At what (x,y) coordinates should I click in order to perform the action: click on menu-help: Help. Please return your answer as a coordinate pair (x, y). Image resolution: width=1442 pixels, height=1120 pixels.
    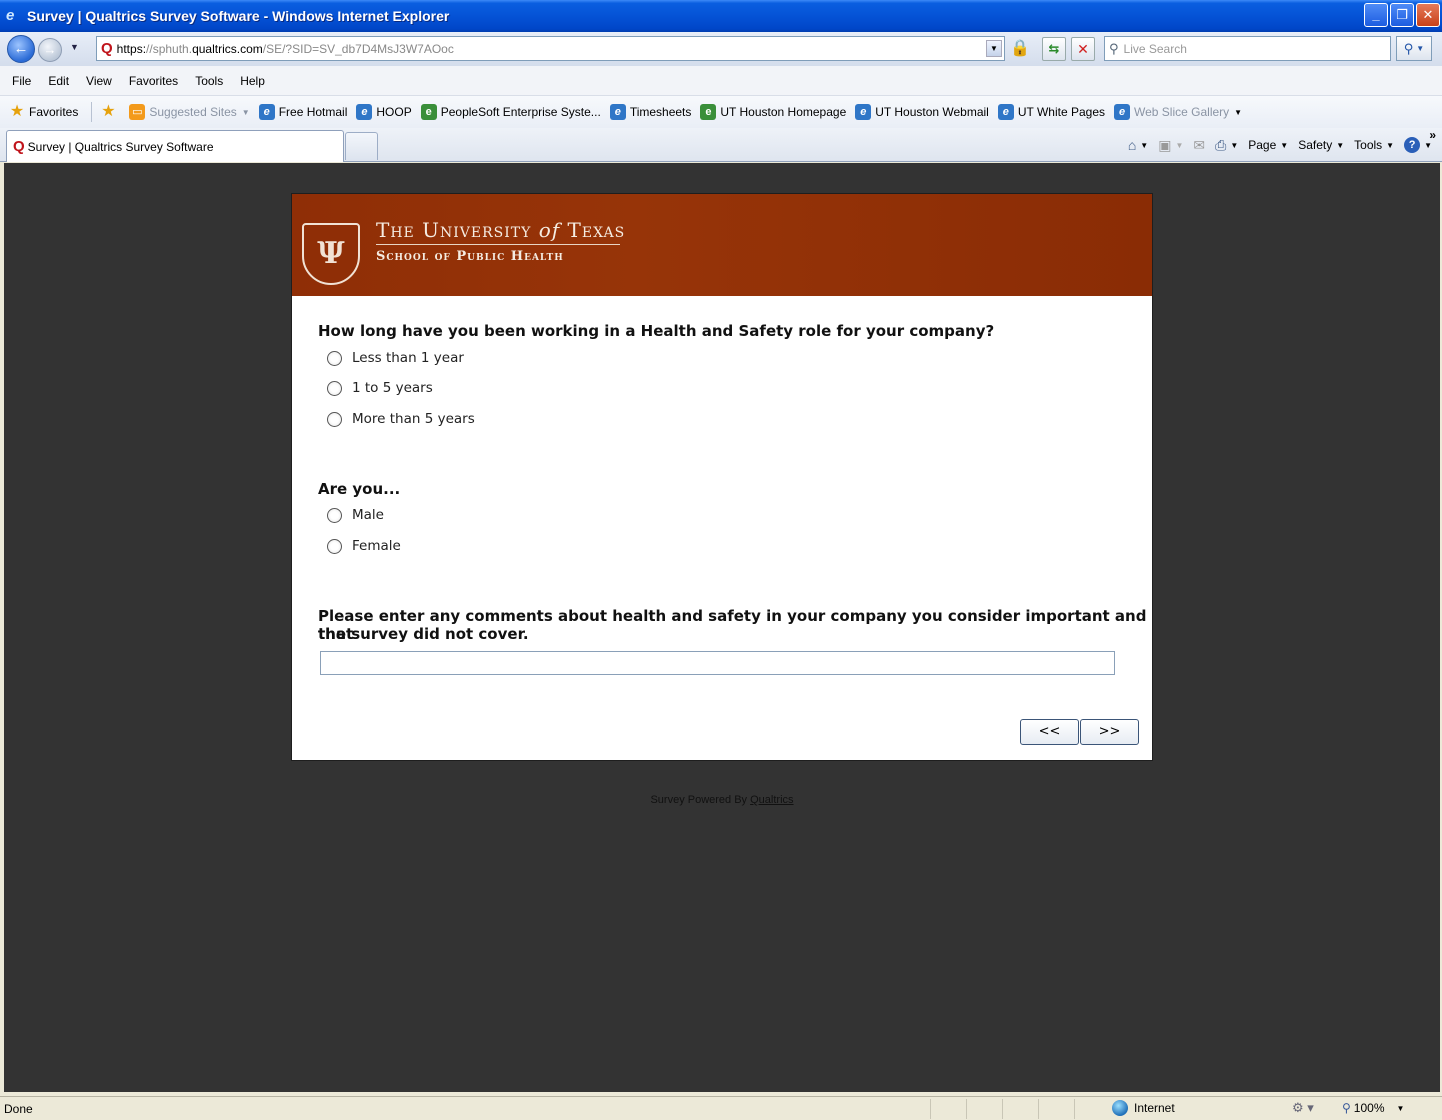
    Looking at the image, I should click on (252, 81).